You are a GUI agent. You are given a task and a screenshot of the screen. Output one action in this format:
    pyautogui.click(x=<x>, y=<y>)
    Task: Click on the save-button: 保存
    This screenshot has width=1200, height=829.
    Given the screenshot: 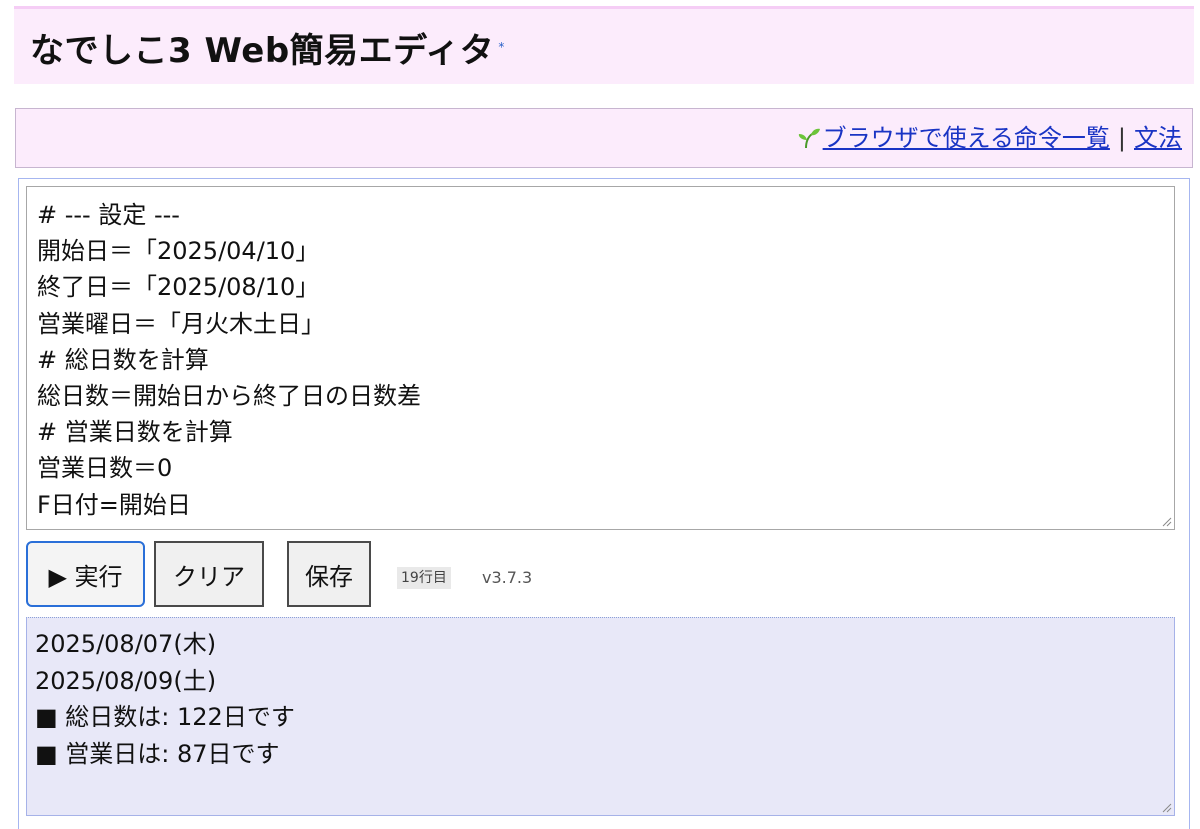 What is the action you would take?
    pyautogui.click(x=329, y=574)
    